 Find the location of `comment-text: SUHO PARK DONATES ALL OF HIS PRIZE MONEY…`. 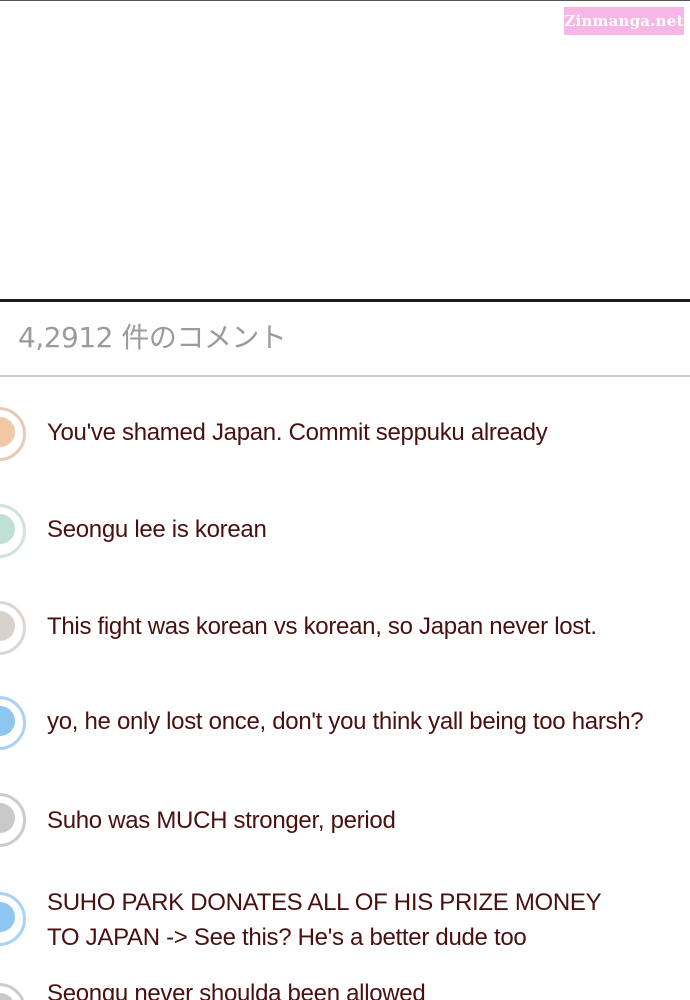

comment-text: SUHO PARK DONATES ALL OF HIS PRIZE MONEY… is located at coordinates (324, 920).